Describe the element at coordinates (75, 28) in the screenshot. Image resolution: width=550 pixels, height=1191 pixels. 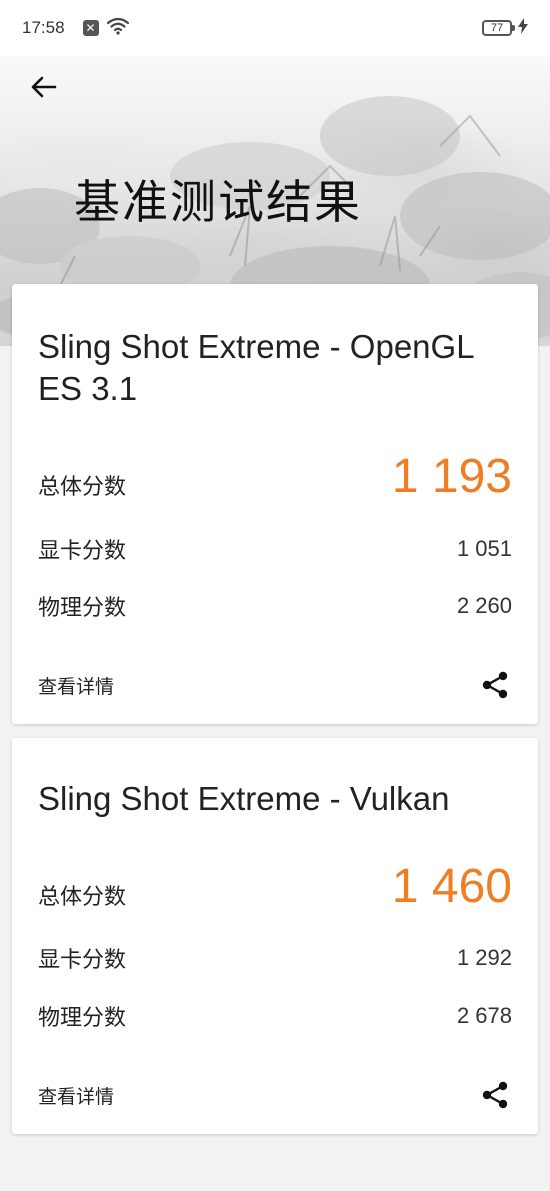
I see `status-left: 17:58 ✕` at that location.